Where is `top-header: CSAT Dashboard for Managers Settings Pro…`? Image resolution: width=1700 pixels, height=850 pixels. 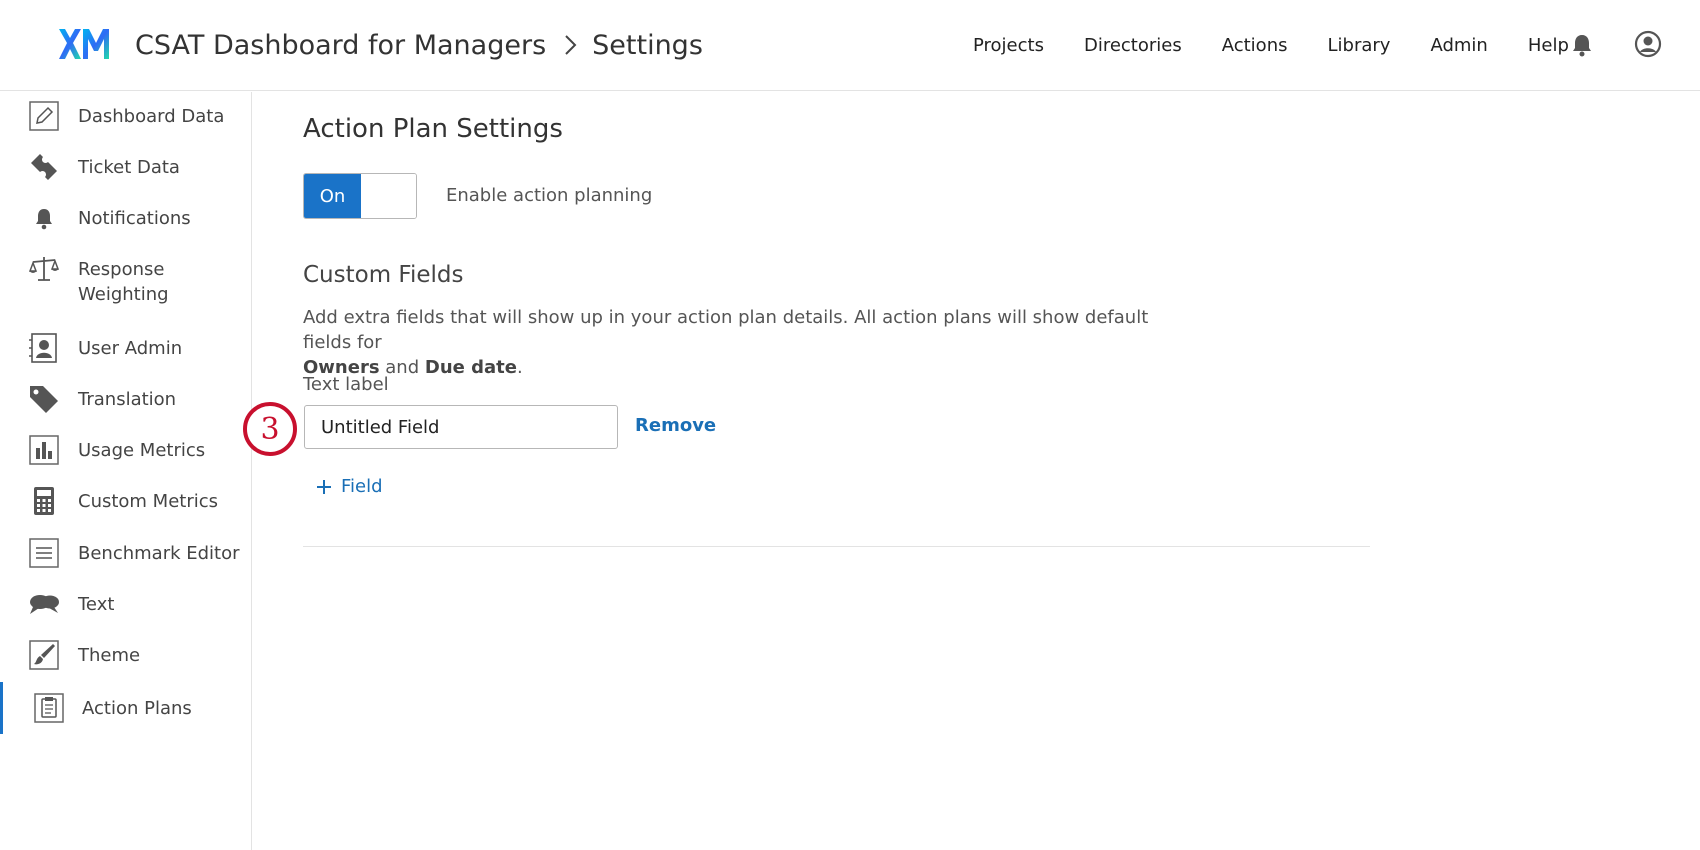
top-header: CSAT Dashboard for Managers Settings Pro… is located at coordinates (850, 45).